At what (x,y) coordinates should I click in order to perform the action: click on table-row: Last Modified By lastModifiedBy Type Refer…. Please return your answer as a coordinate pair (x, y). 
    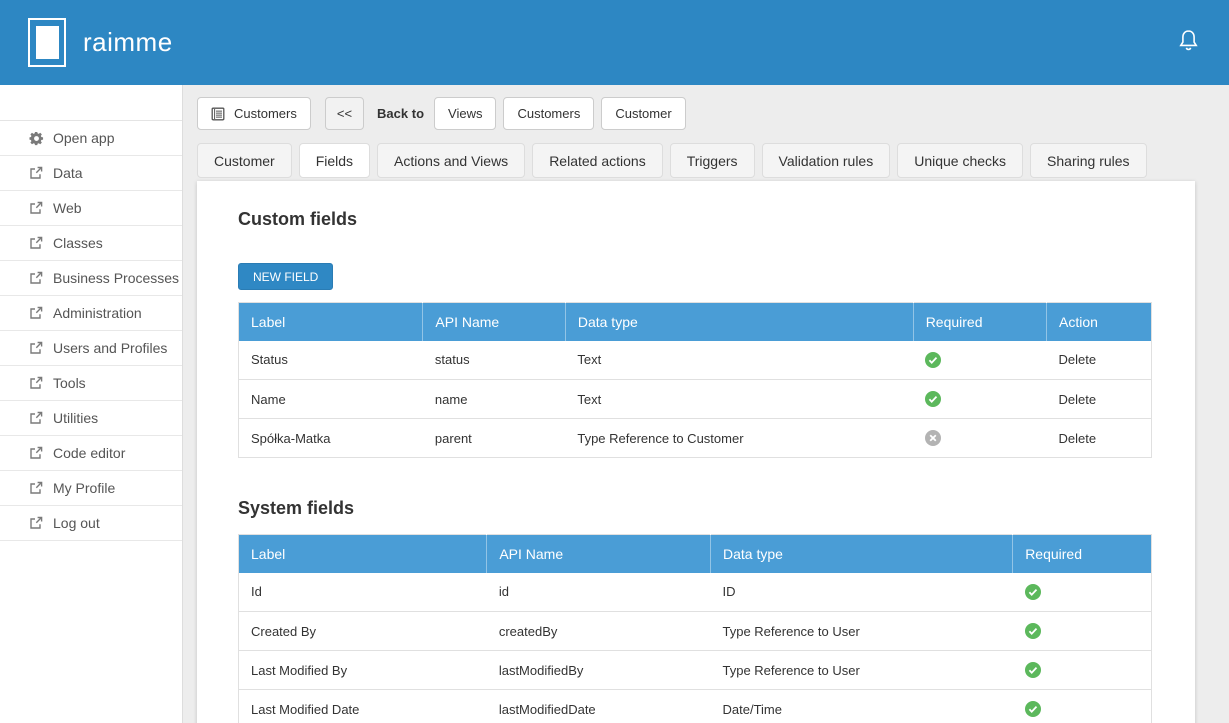
    Looking at the image, I should click on (695, 670).